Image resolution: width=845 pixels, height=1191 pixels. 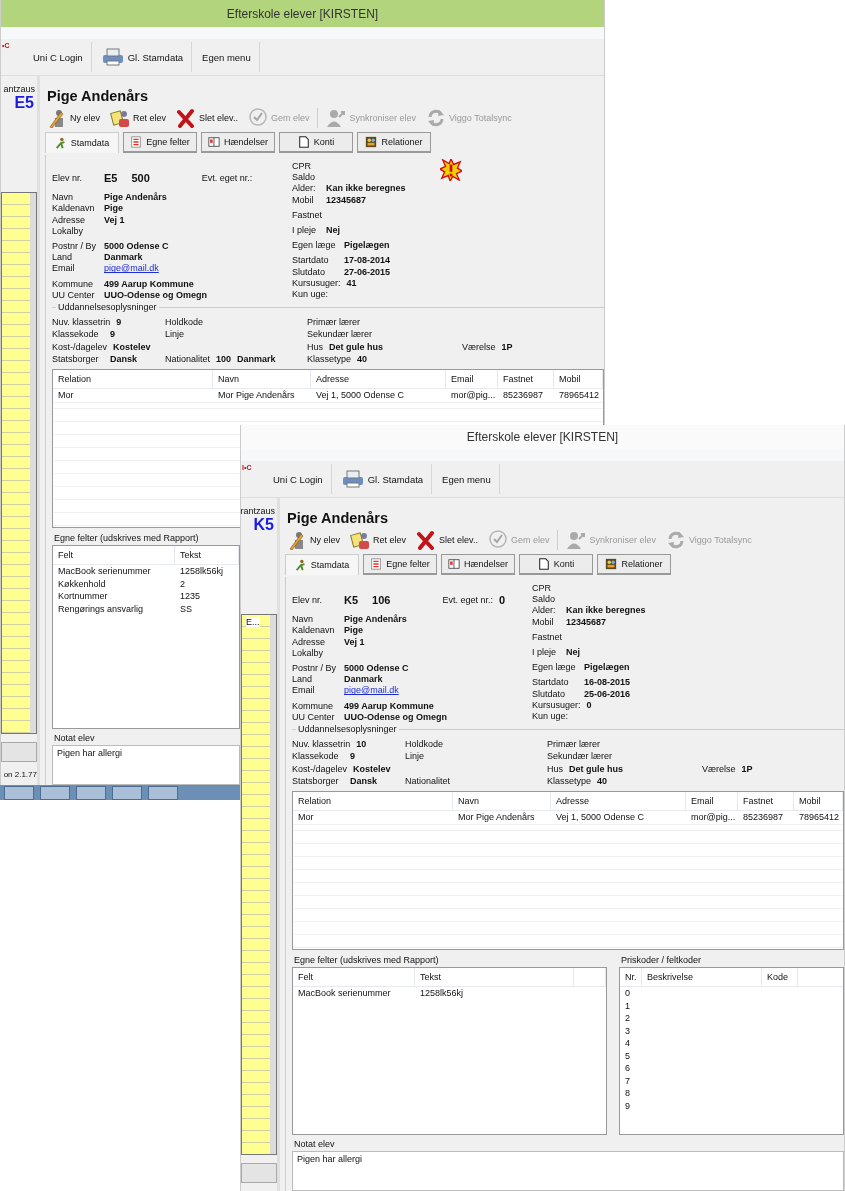 What do you see at coordinates (589, 705) in the screenshot?
I see `field-value: 0` at bounding box center [589, 705].